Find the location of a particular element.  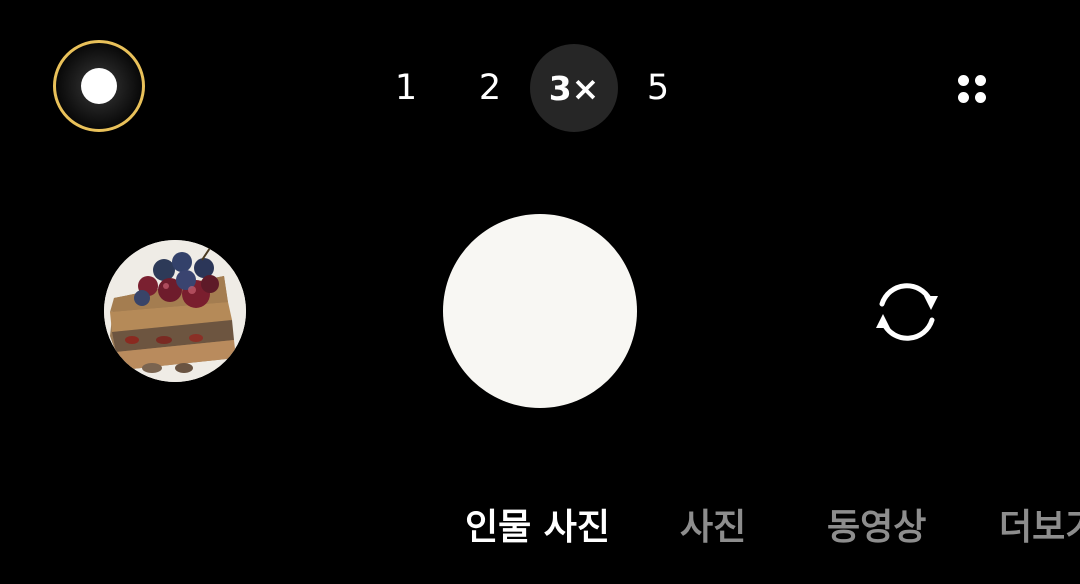

mode-portrait: 인물 사진 is located at coordinates (537, 528).